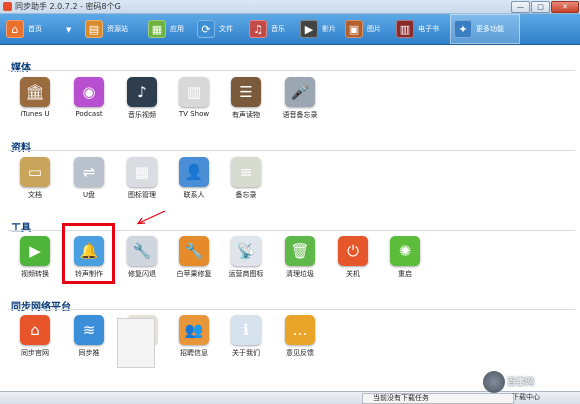  I want to click on white-apple-fix-icon: 🔧, so click(194, 251).